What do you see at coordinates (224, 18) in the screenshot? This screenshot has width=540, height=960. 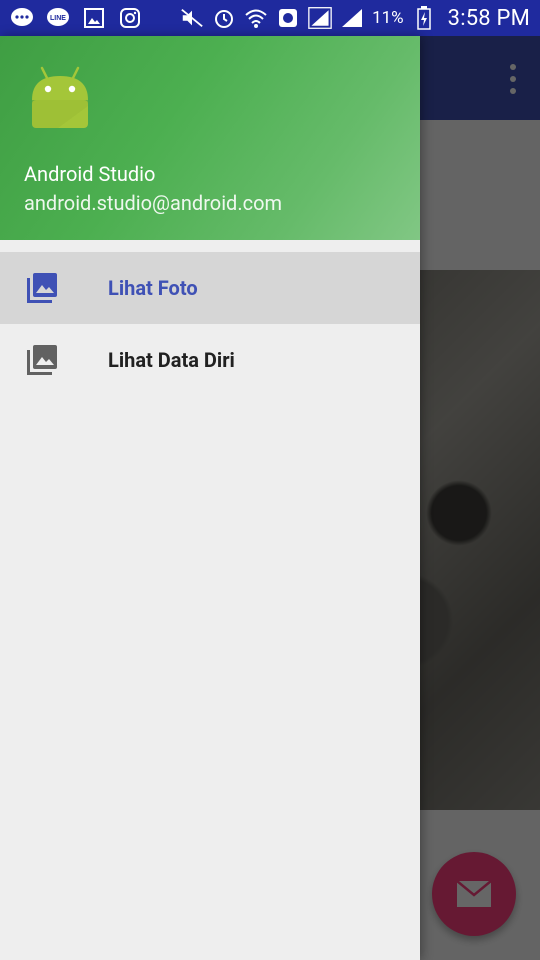 I see `alarm-icon` at bounding box center [224, 18].